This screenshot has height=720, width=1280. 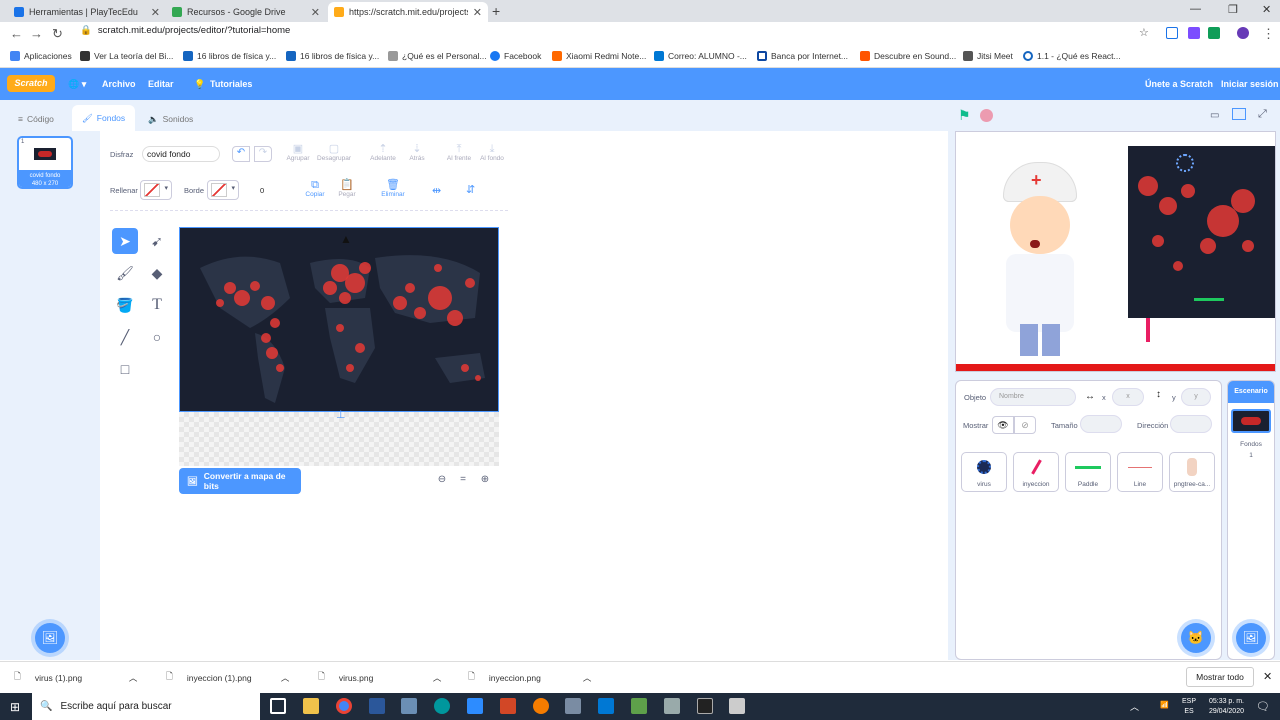 What do you see at coordinates (1233, 9) in the screenshot?
I see `maximize-icon: ❐` at bounding box center [1233, 9].